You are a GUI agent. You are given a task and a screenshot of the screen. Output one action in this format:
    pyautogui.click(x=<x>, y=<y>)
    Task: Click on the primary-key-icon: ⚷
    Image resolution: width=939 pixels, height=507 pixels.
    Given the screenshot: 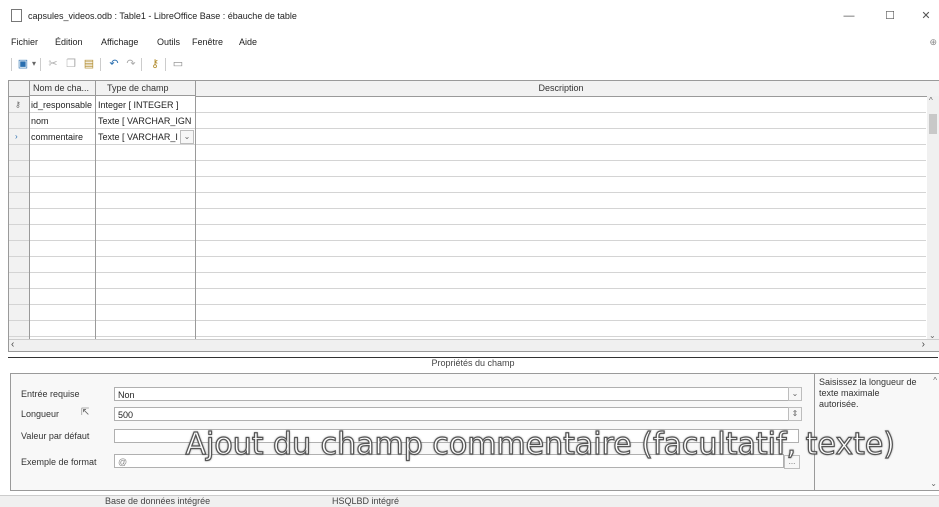 What is the action you would take?
    pyautogui.click(x=155, y=64)
    